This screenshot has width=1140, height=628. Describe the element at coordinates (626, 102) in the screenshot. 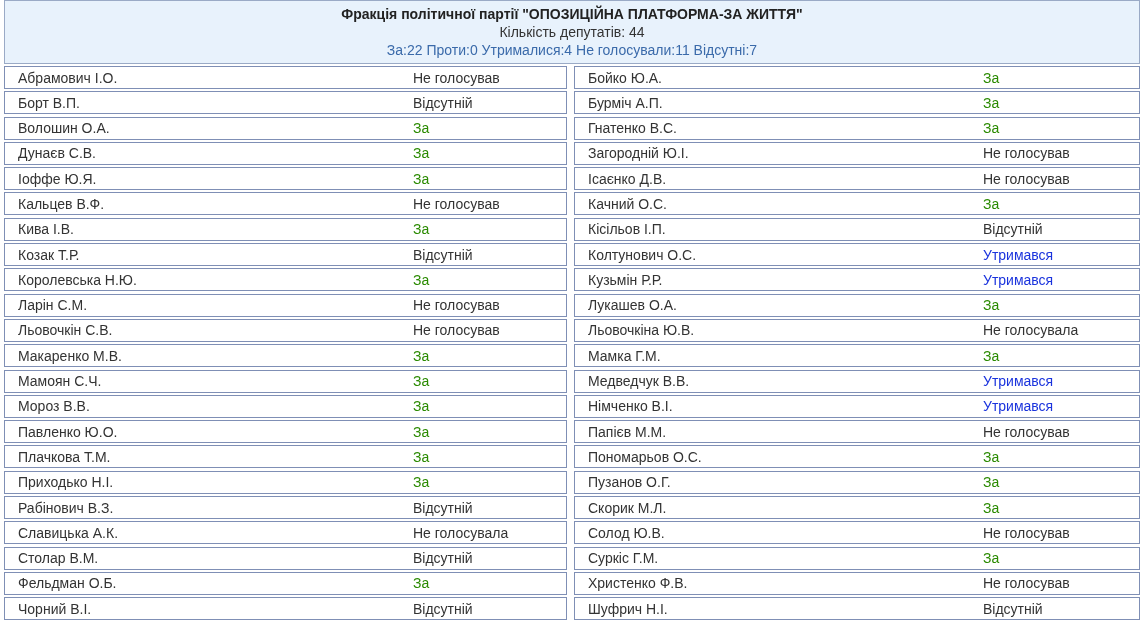

I see `deputy-name: Бурміч А.П.` at that location.